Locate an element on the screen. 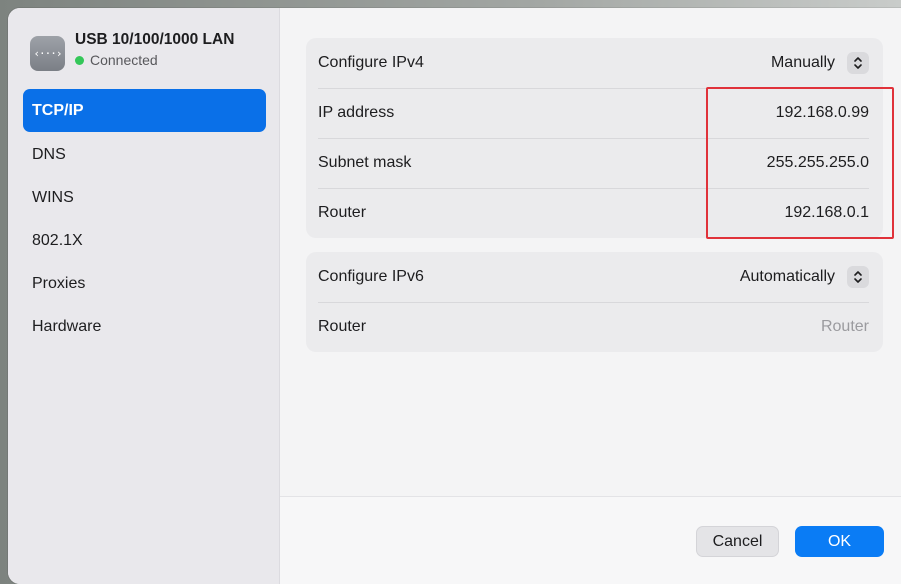  ipv4-router-label: Router is located at coordinates (342, 212).